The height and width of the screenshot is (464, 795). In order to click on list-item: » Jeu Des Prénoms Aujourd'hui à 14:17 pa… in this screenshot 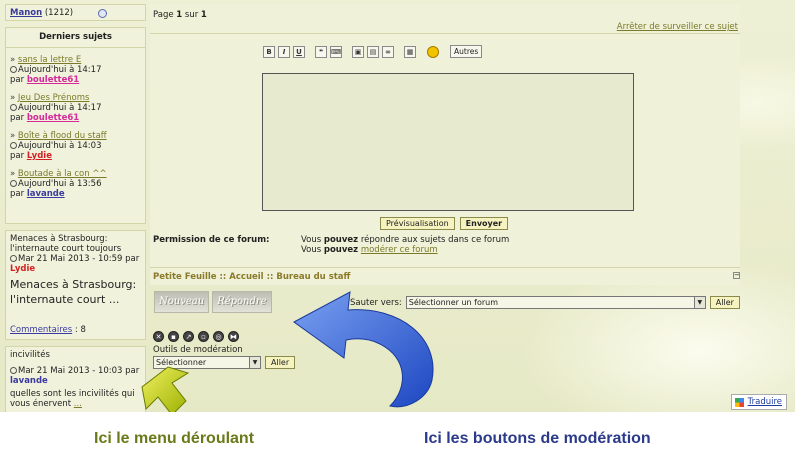, I will do `click(56, 108)`.